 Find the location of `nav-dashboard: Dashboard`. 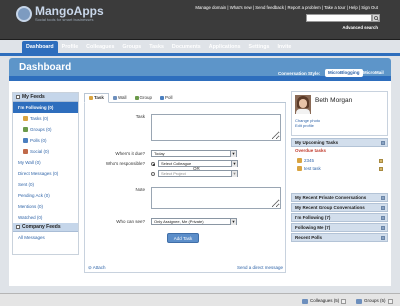

nav-dashboard: Dashboard is located at coordinates (40, 47).